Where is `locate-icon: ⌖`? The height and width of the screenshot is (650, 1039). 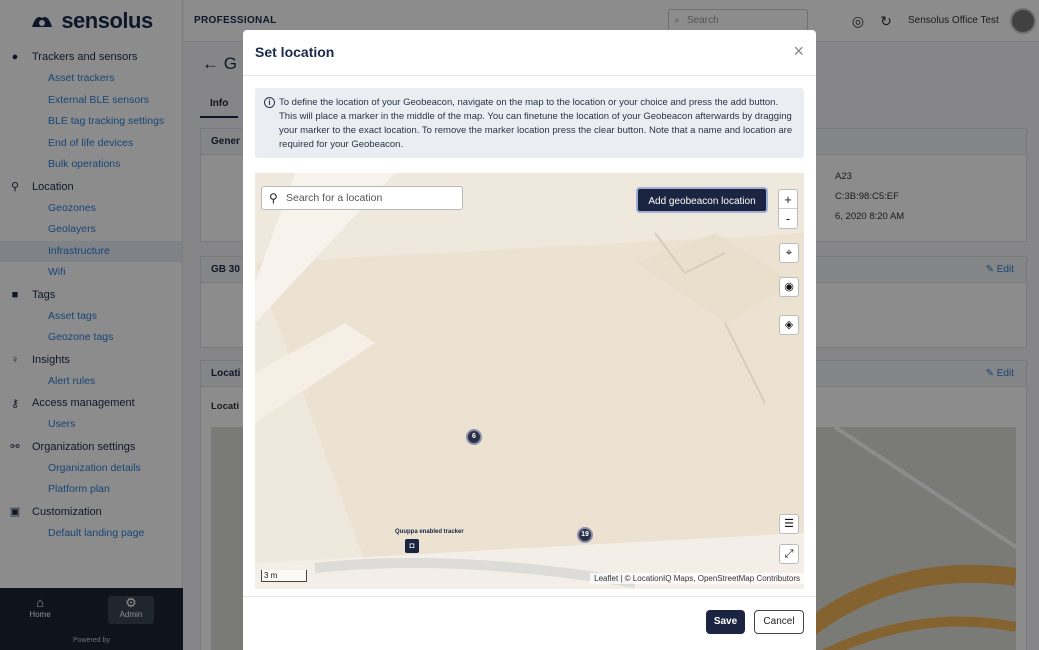 locate-icon: ⌖ is located at coordinates (789, 253).